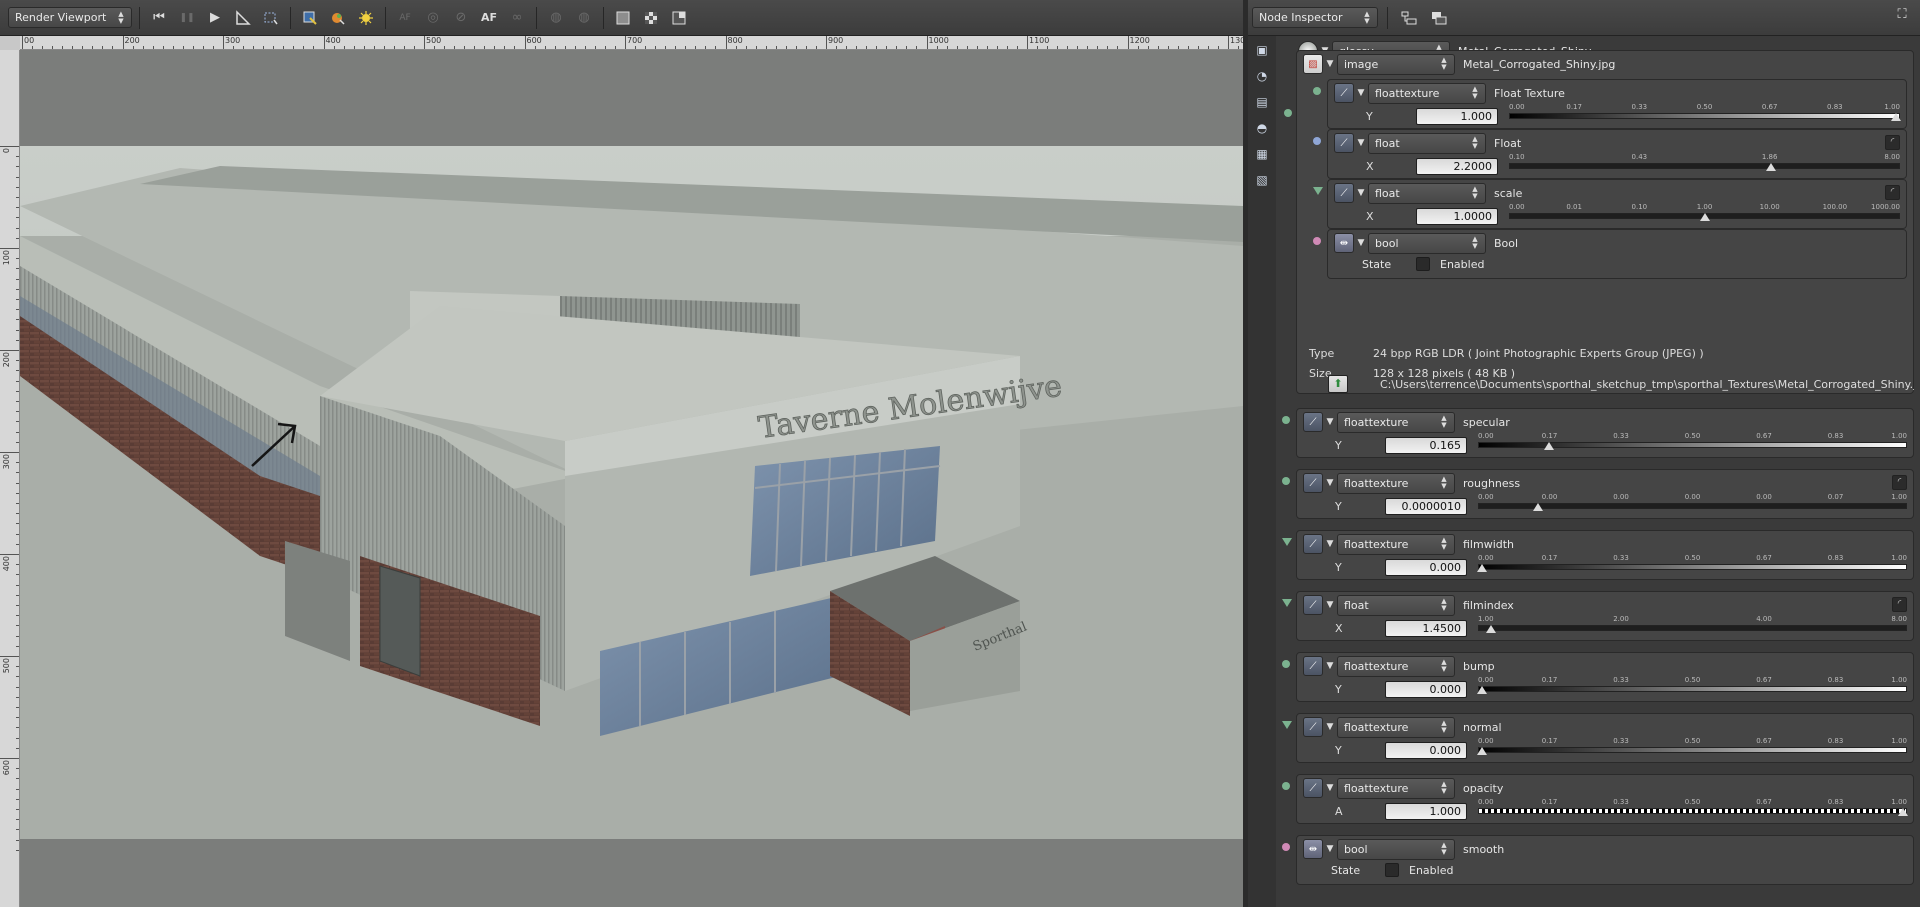  What do you see at coordinates (584, 18) in the screenshot?
I see `sphere-alt-icon: ◍` at bounding box center [584, 18].